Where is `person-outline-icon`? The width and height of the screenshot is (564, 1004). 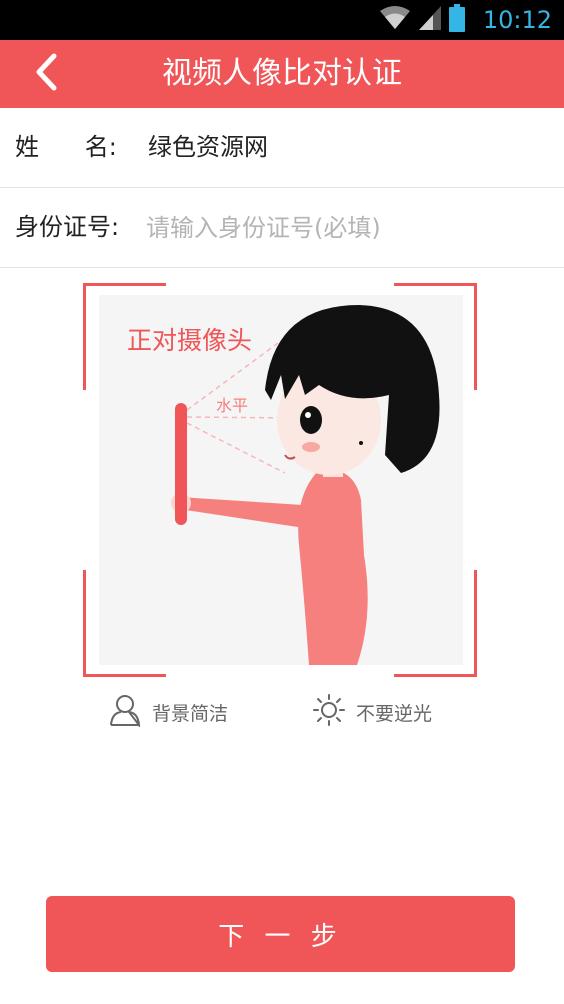 person-outline-icon is located at coordinates (125, 712).